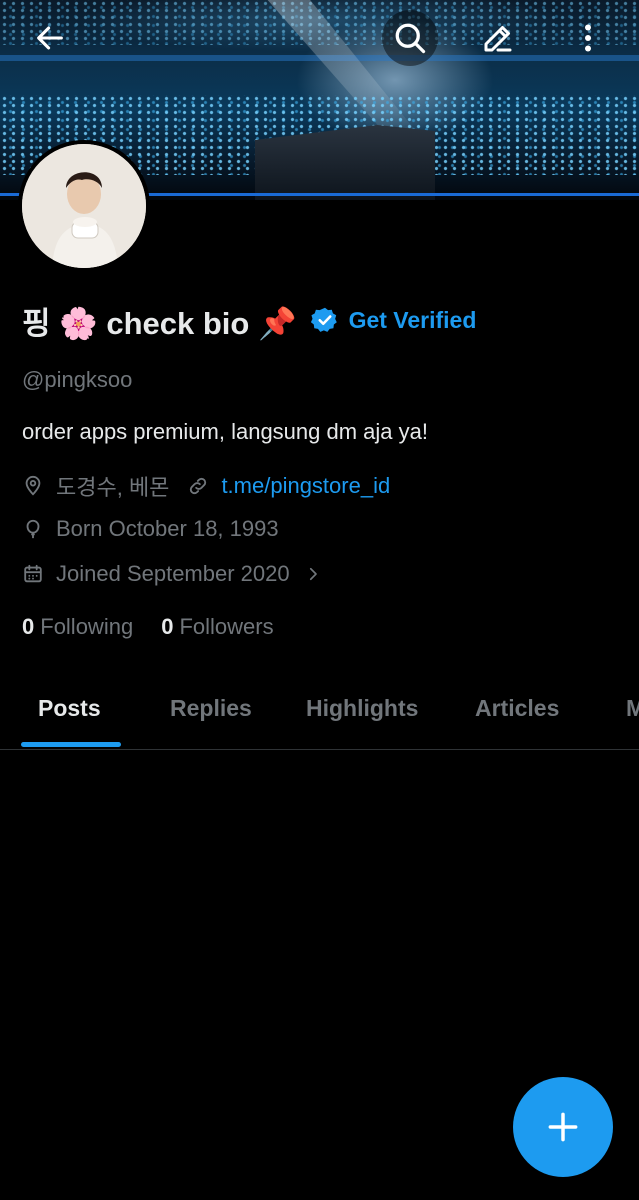 This screenshot has height=1200, width=639. Describe the element at coordinates (33, 573) in the screenshot. I see `calendar-icon` at that location.